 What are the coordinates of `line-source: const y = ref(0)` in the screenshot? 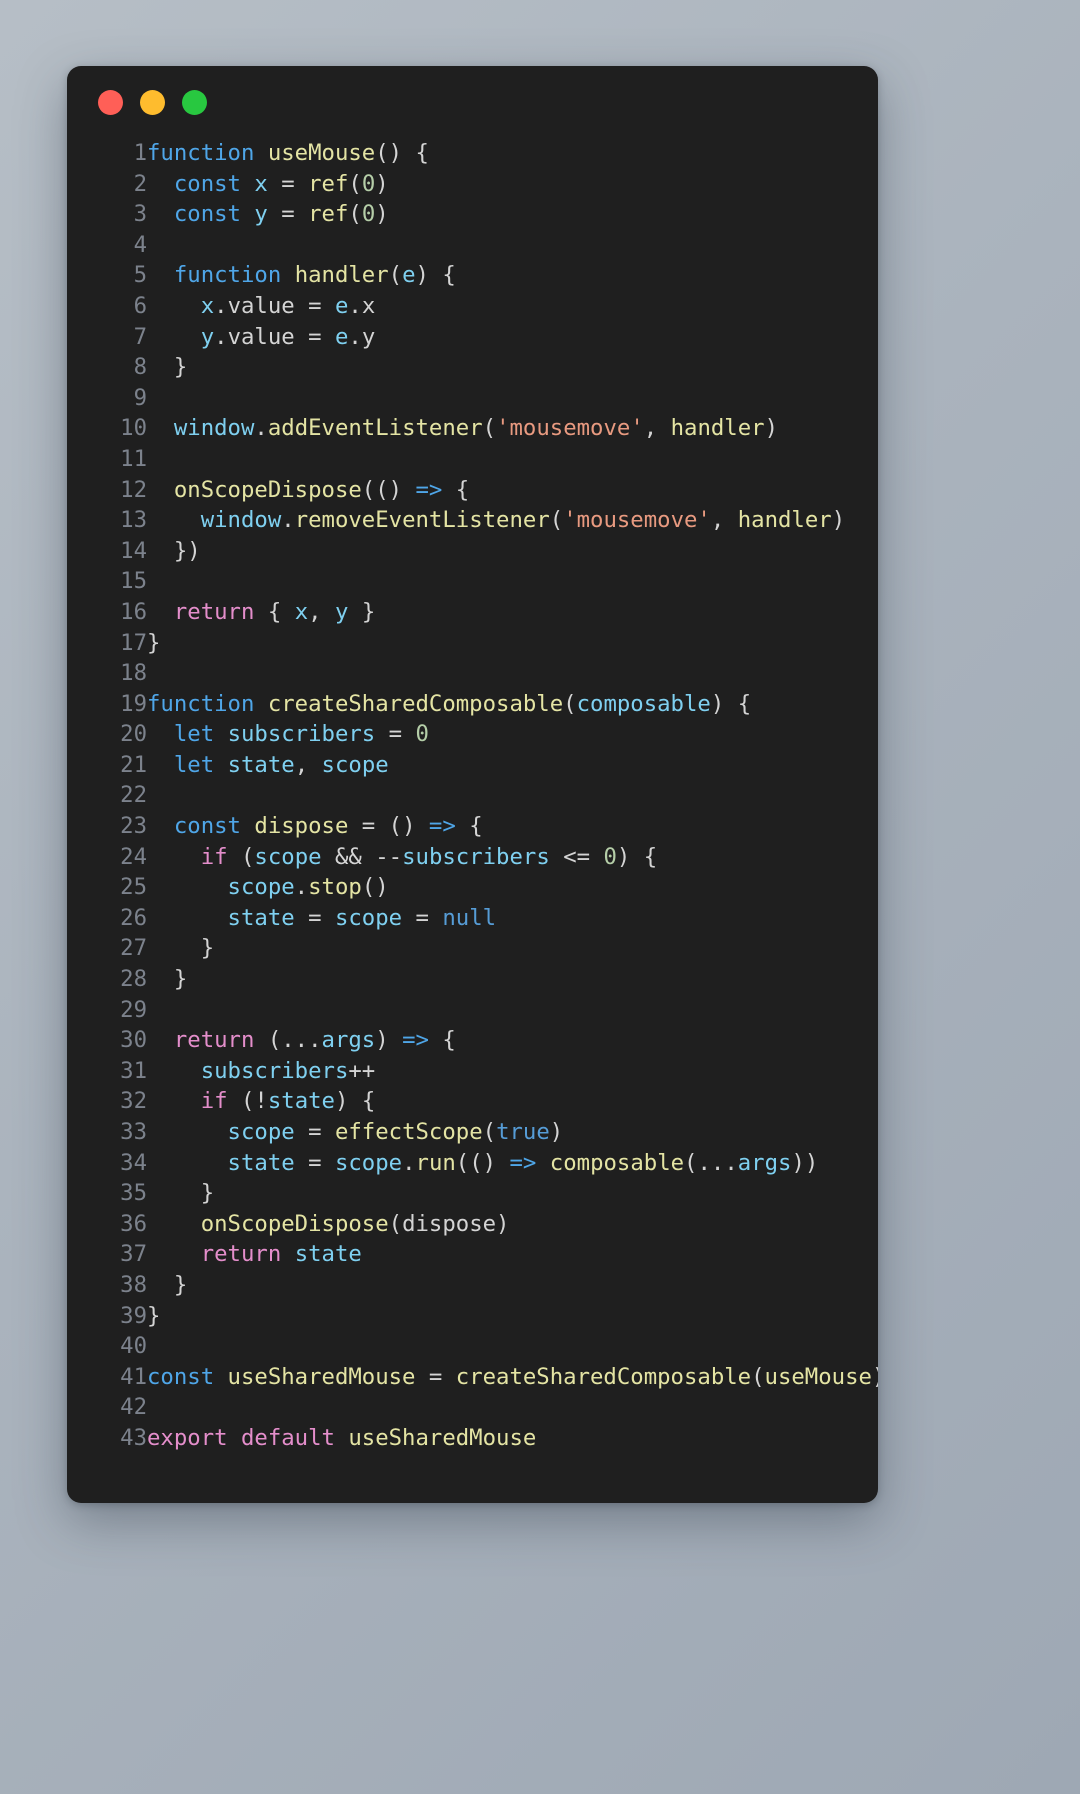 It's located at (512, 214).